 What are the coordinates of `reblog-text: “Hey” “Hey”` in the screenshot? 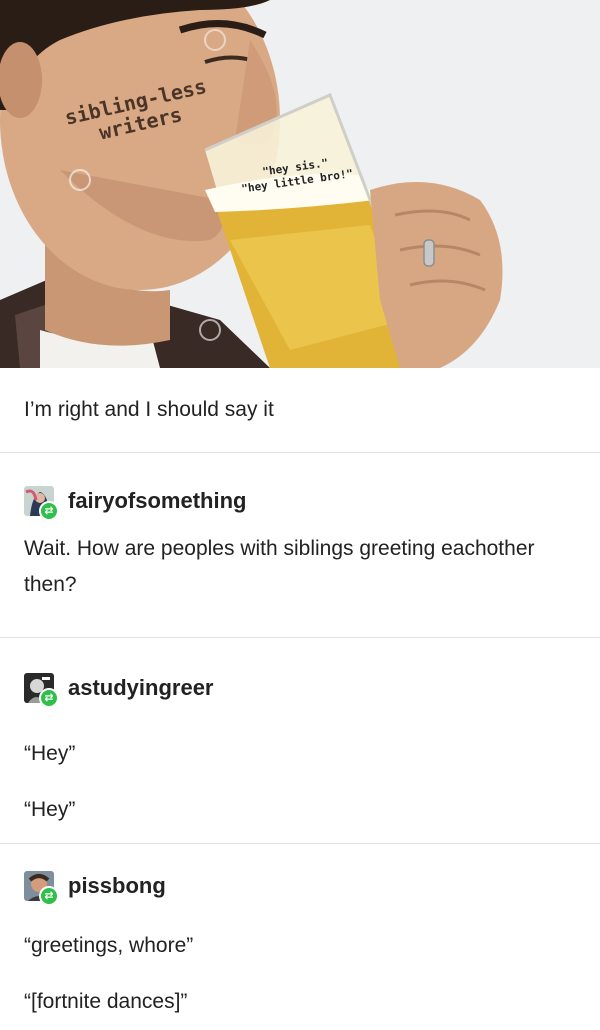 It's located at (300, 782).